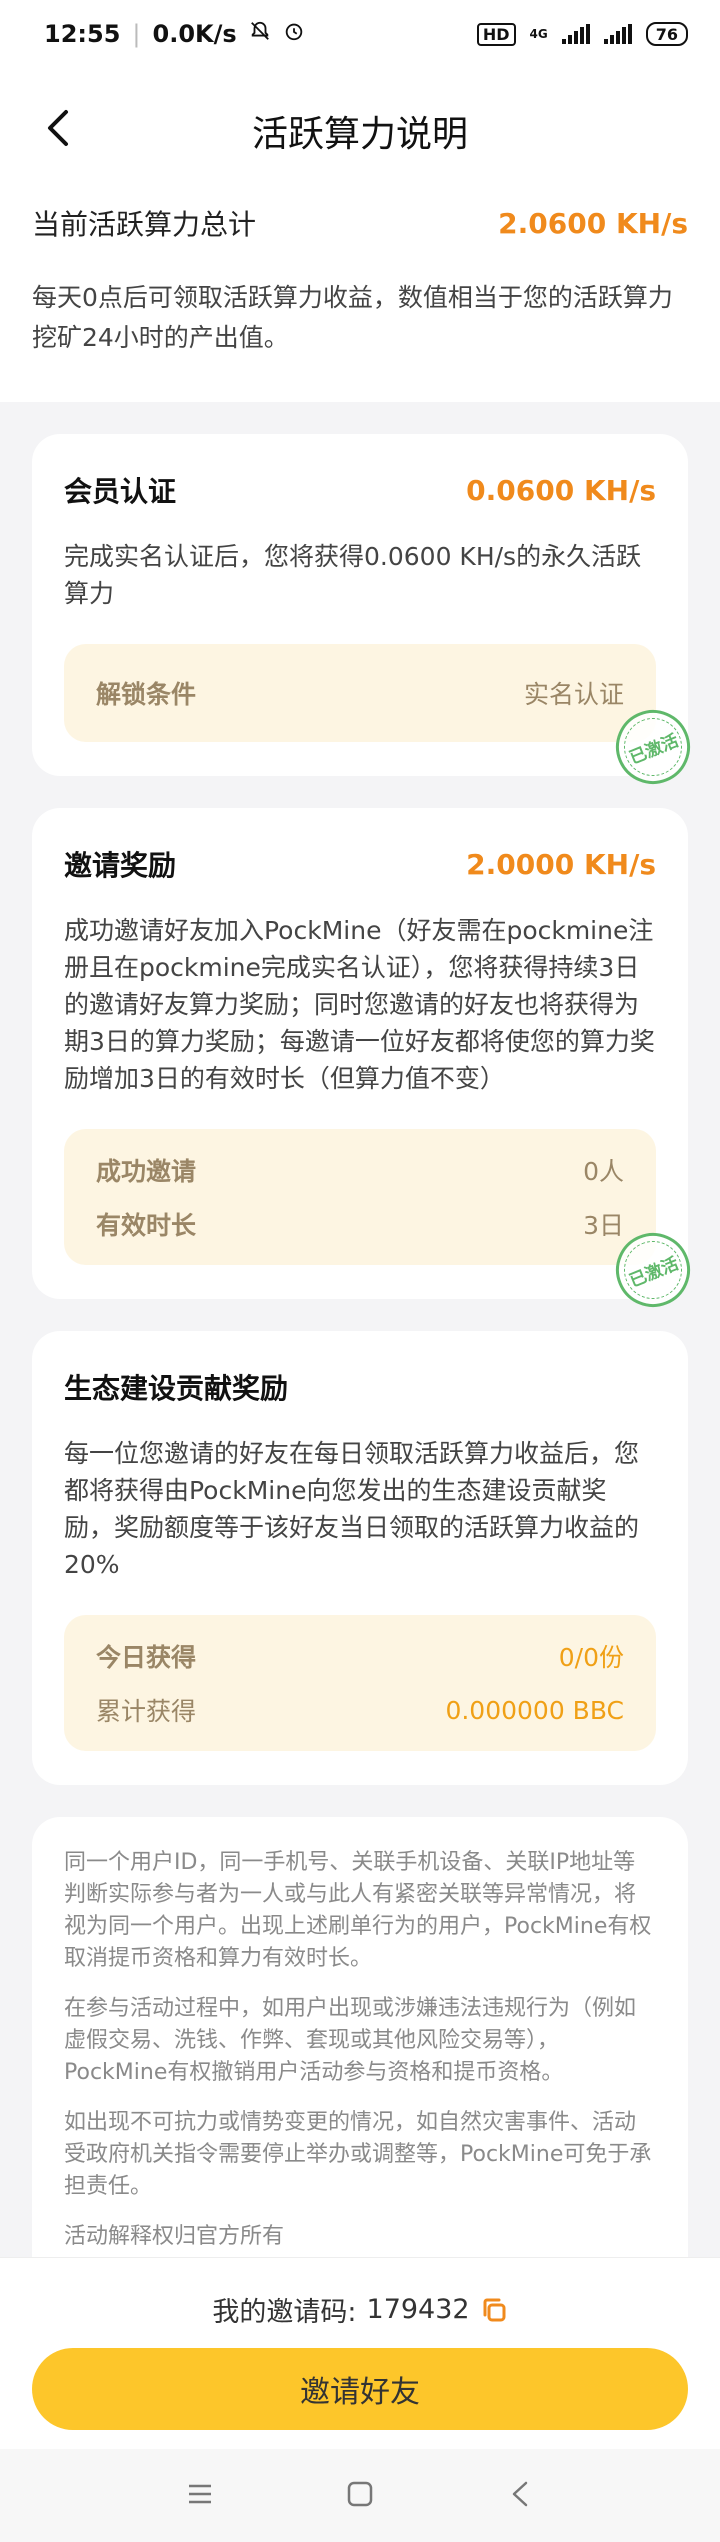 This screenshot has height=2542, width=720. I want to click on network-type: 4G, so click(538, 34).